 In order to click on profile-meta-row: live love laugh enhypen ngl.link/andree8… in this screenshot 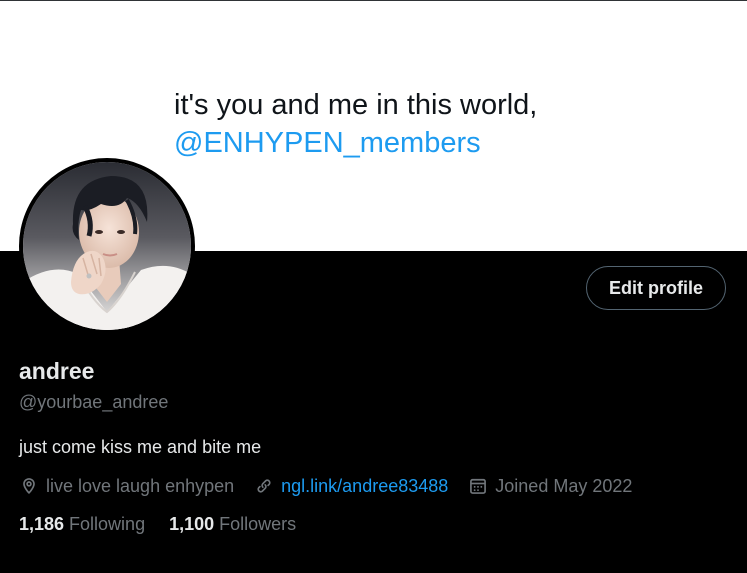, I will do `click(335, 486)`.